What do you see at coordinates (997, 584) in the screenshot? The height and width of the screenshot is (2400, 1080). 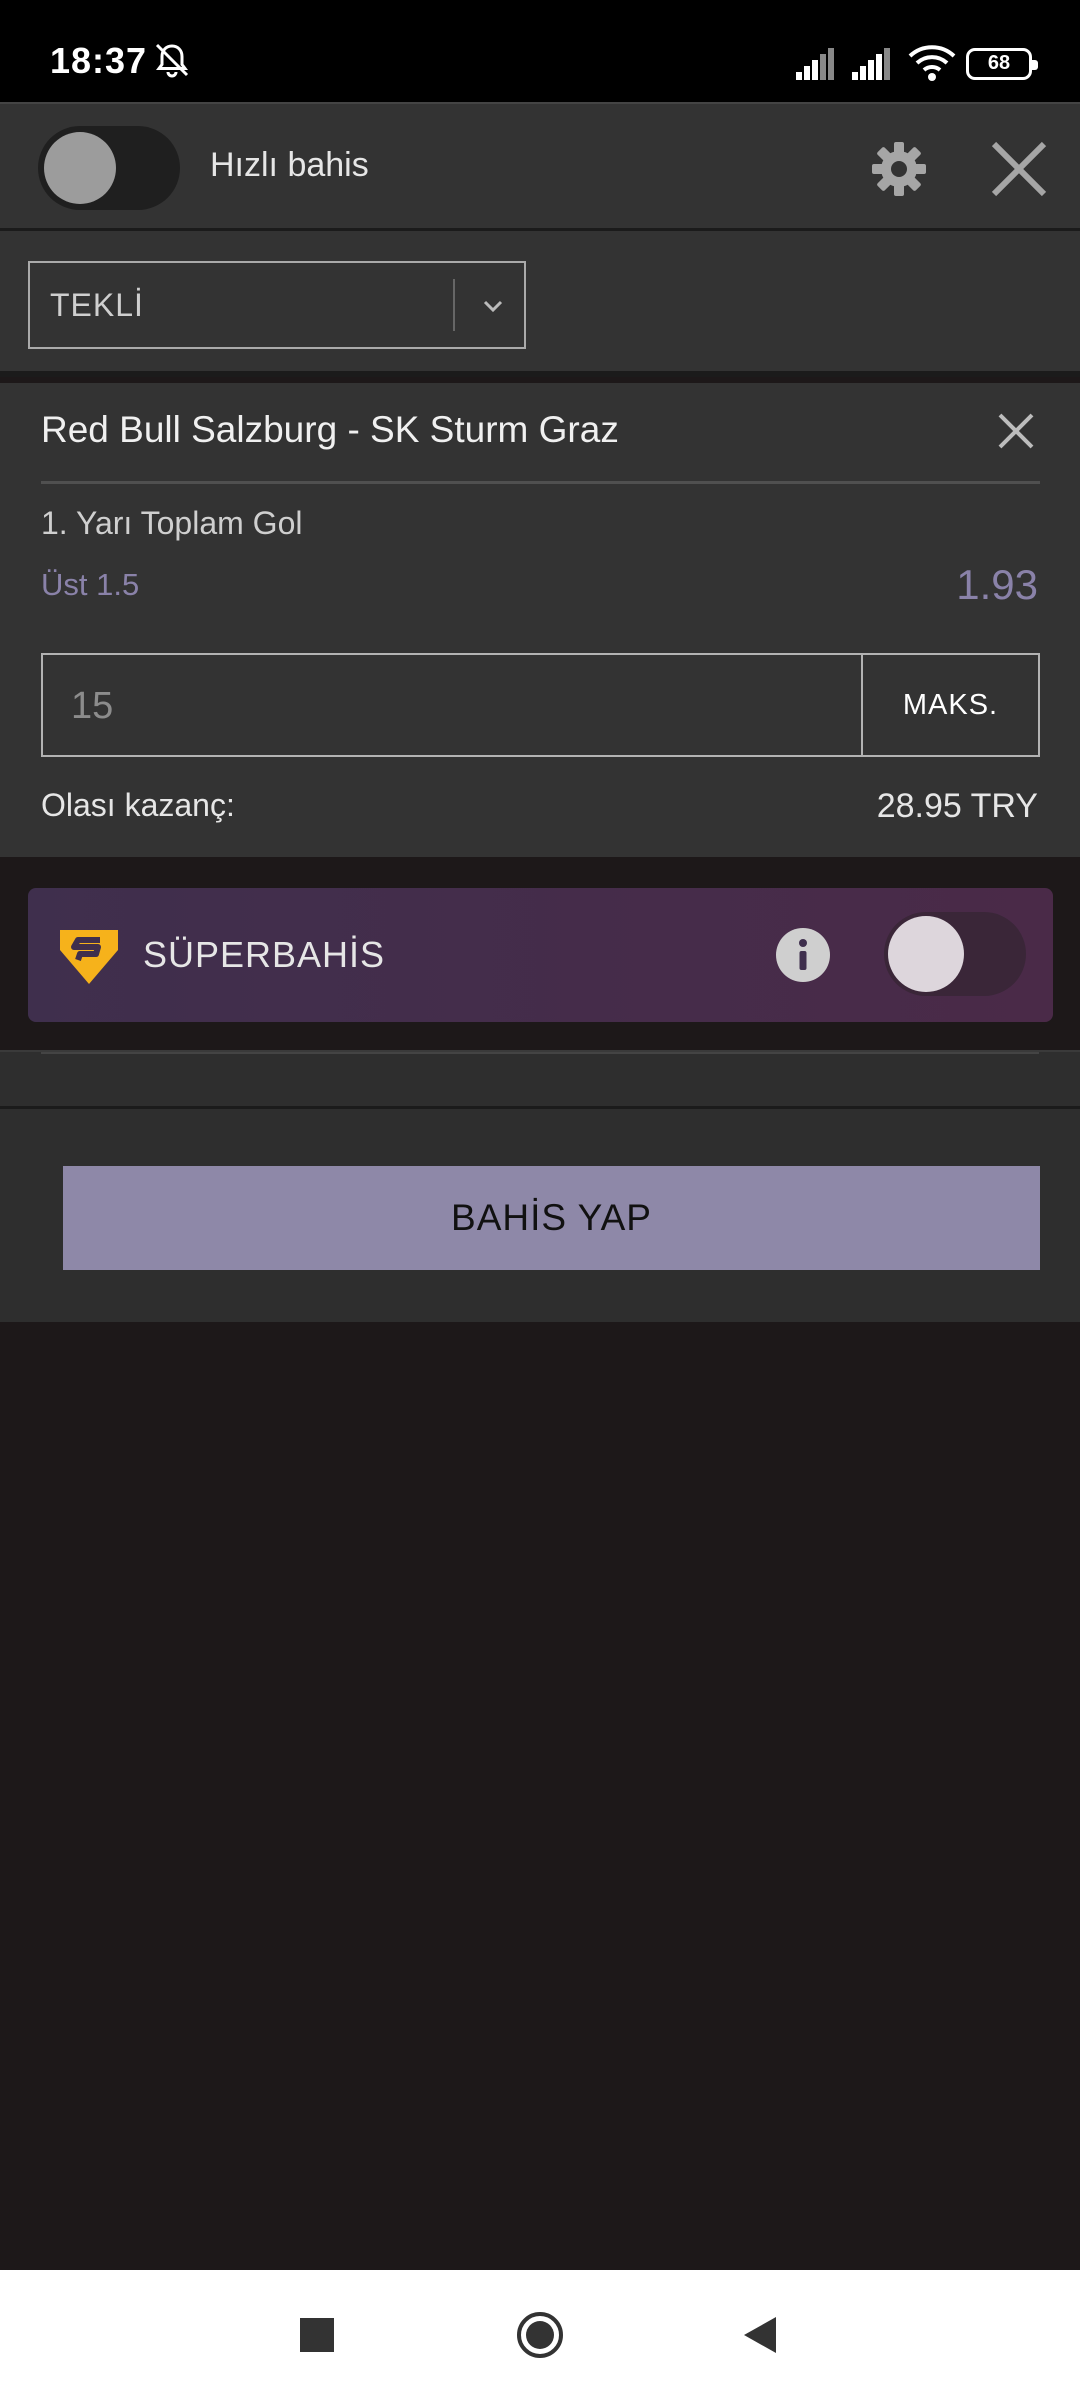 I see `odds-value: 1.93` at bounding box center [997, 584].